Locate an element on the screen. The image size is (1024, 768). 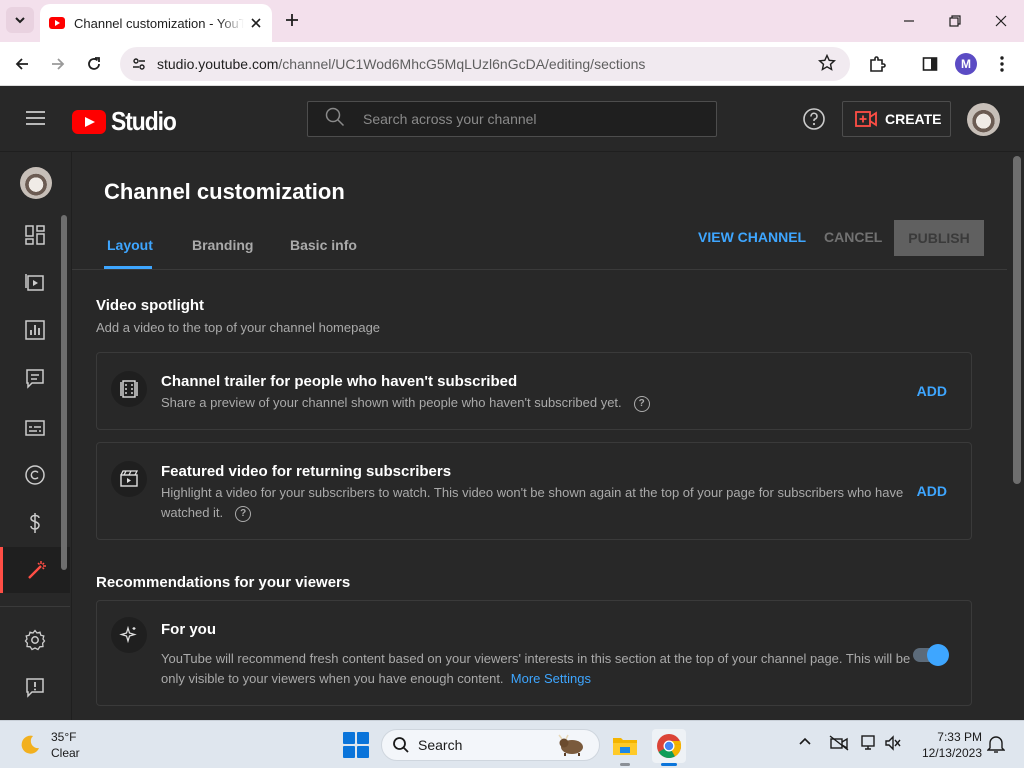
puzzle-icon is located at coordinates (877, 64).